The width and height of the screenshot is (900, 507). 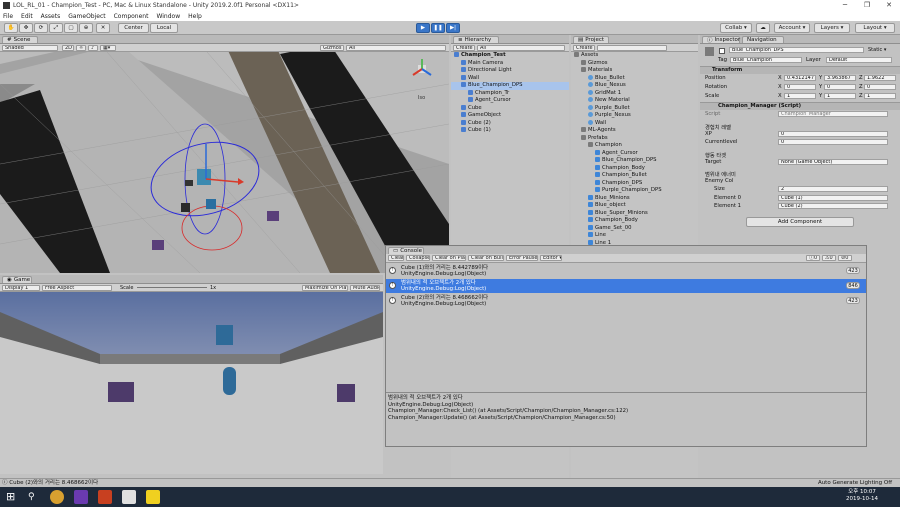 I want to click on console-clear-on-play-button: Clear on Play, so click(x=449, y=258).